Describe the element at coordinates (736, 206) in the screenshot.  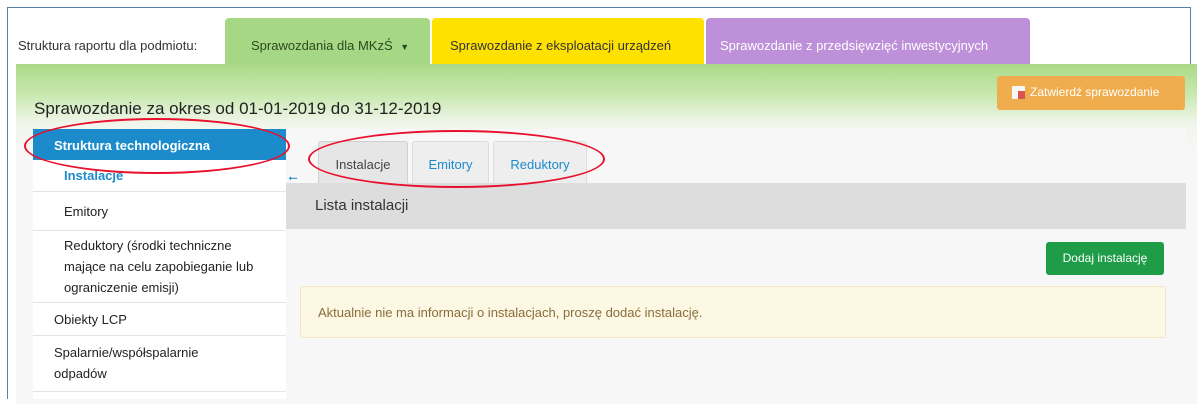
I see `list-title: Lista instalacji` at that location.